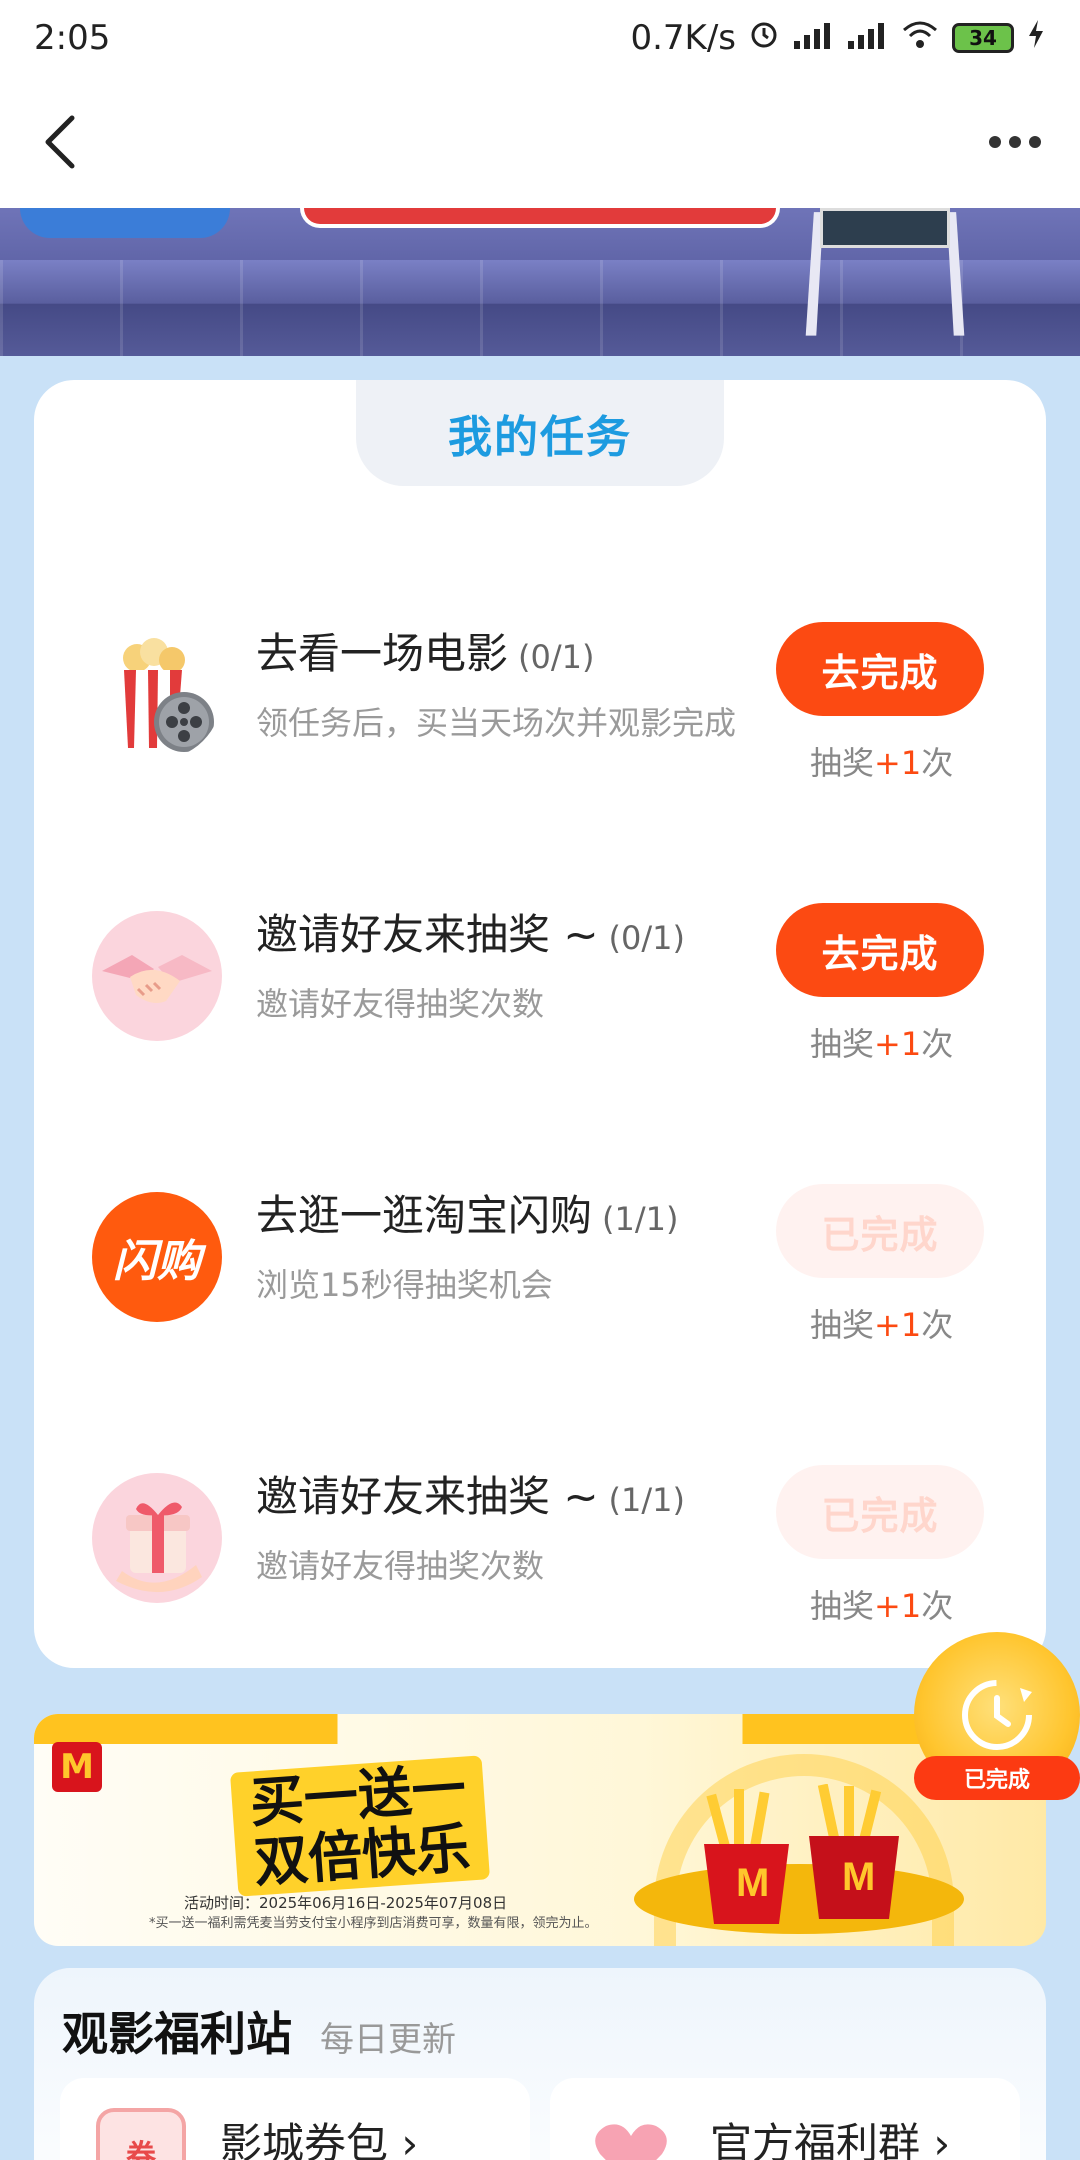 The width and height of the screenshot is (1080, 2160). I want to click on task-item: 邀请好友来抽奖 ~ (0/1) 邀请好友得抽奖次数 去完成 抽奖+1次, so click(540, 962).